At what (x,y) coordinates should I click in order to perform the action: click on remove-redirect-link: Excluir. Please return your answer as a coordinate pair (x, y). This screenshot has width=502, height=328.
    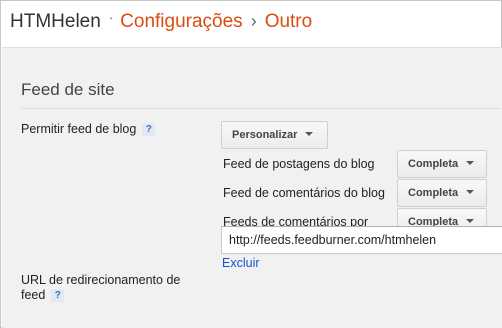
    Looking at the image, I should click on (241, 263).